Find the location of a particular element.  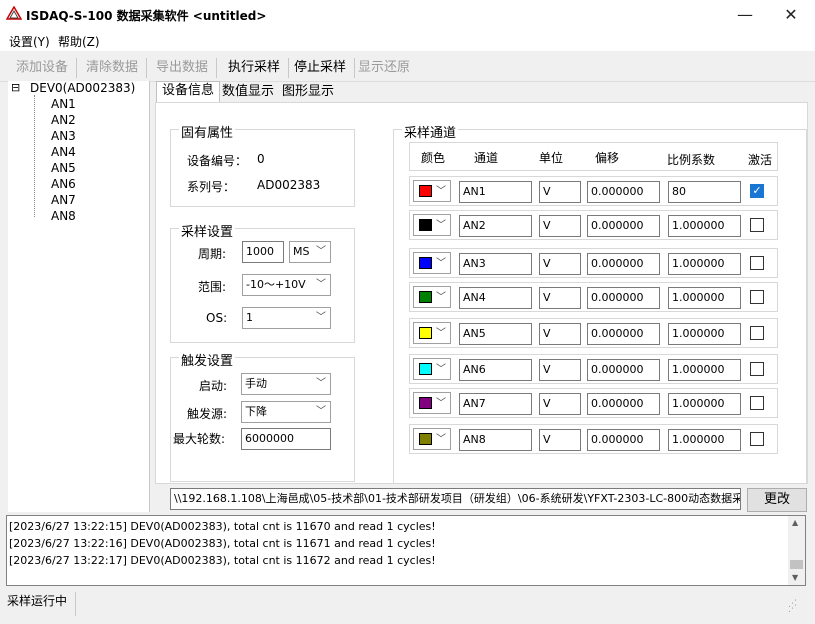

tree-node-channel: AN8 is located at coordinates (63, 216).